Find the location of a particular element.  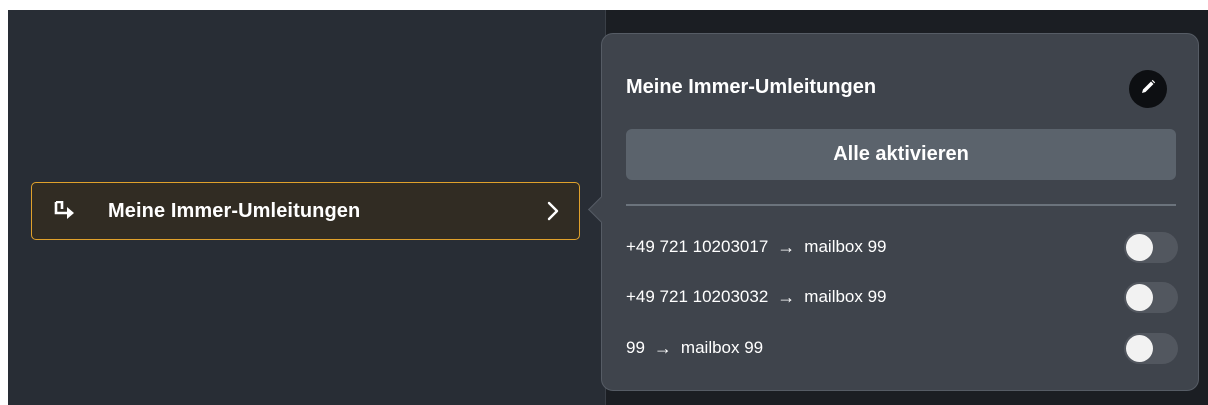

divider is located at coordinates (901, 205).